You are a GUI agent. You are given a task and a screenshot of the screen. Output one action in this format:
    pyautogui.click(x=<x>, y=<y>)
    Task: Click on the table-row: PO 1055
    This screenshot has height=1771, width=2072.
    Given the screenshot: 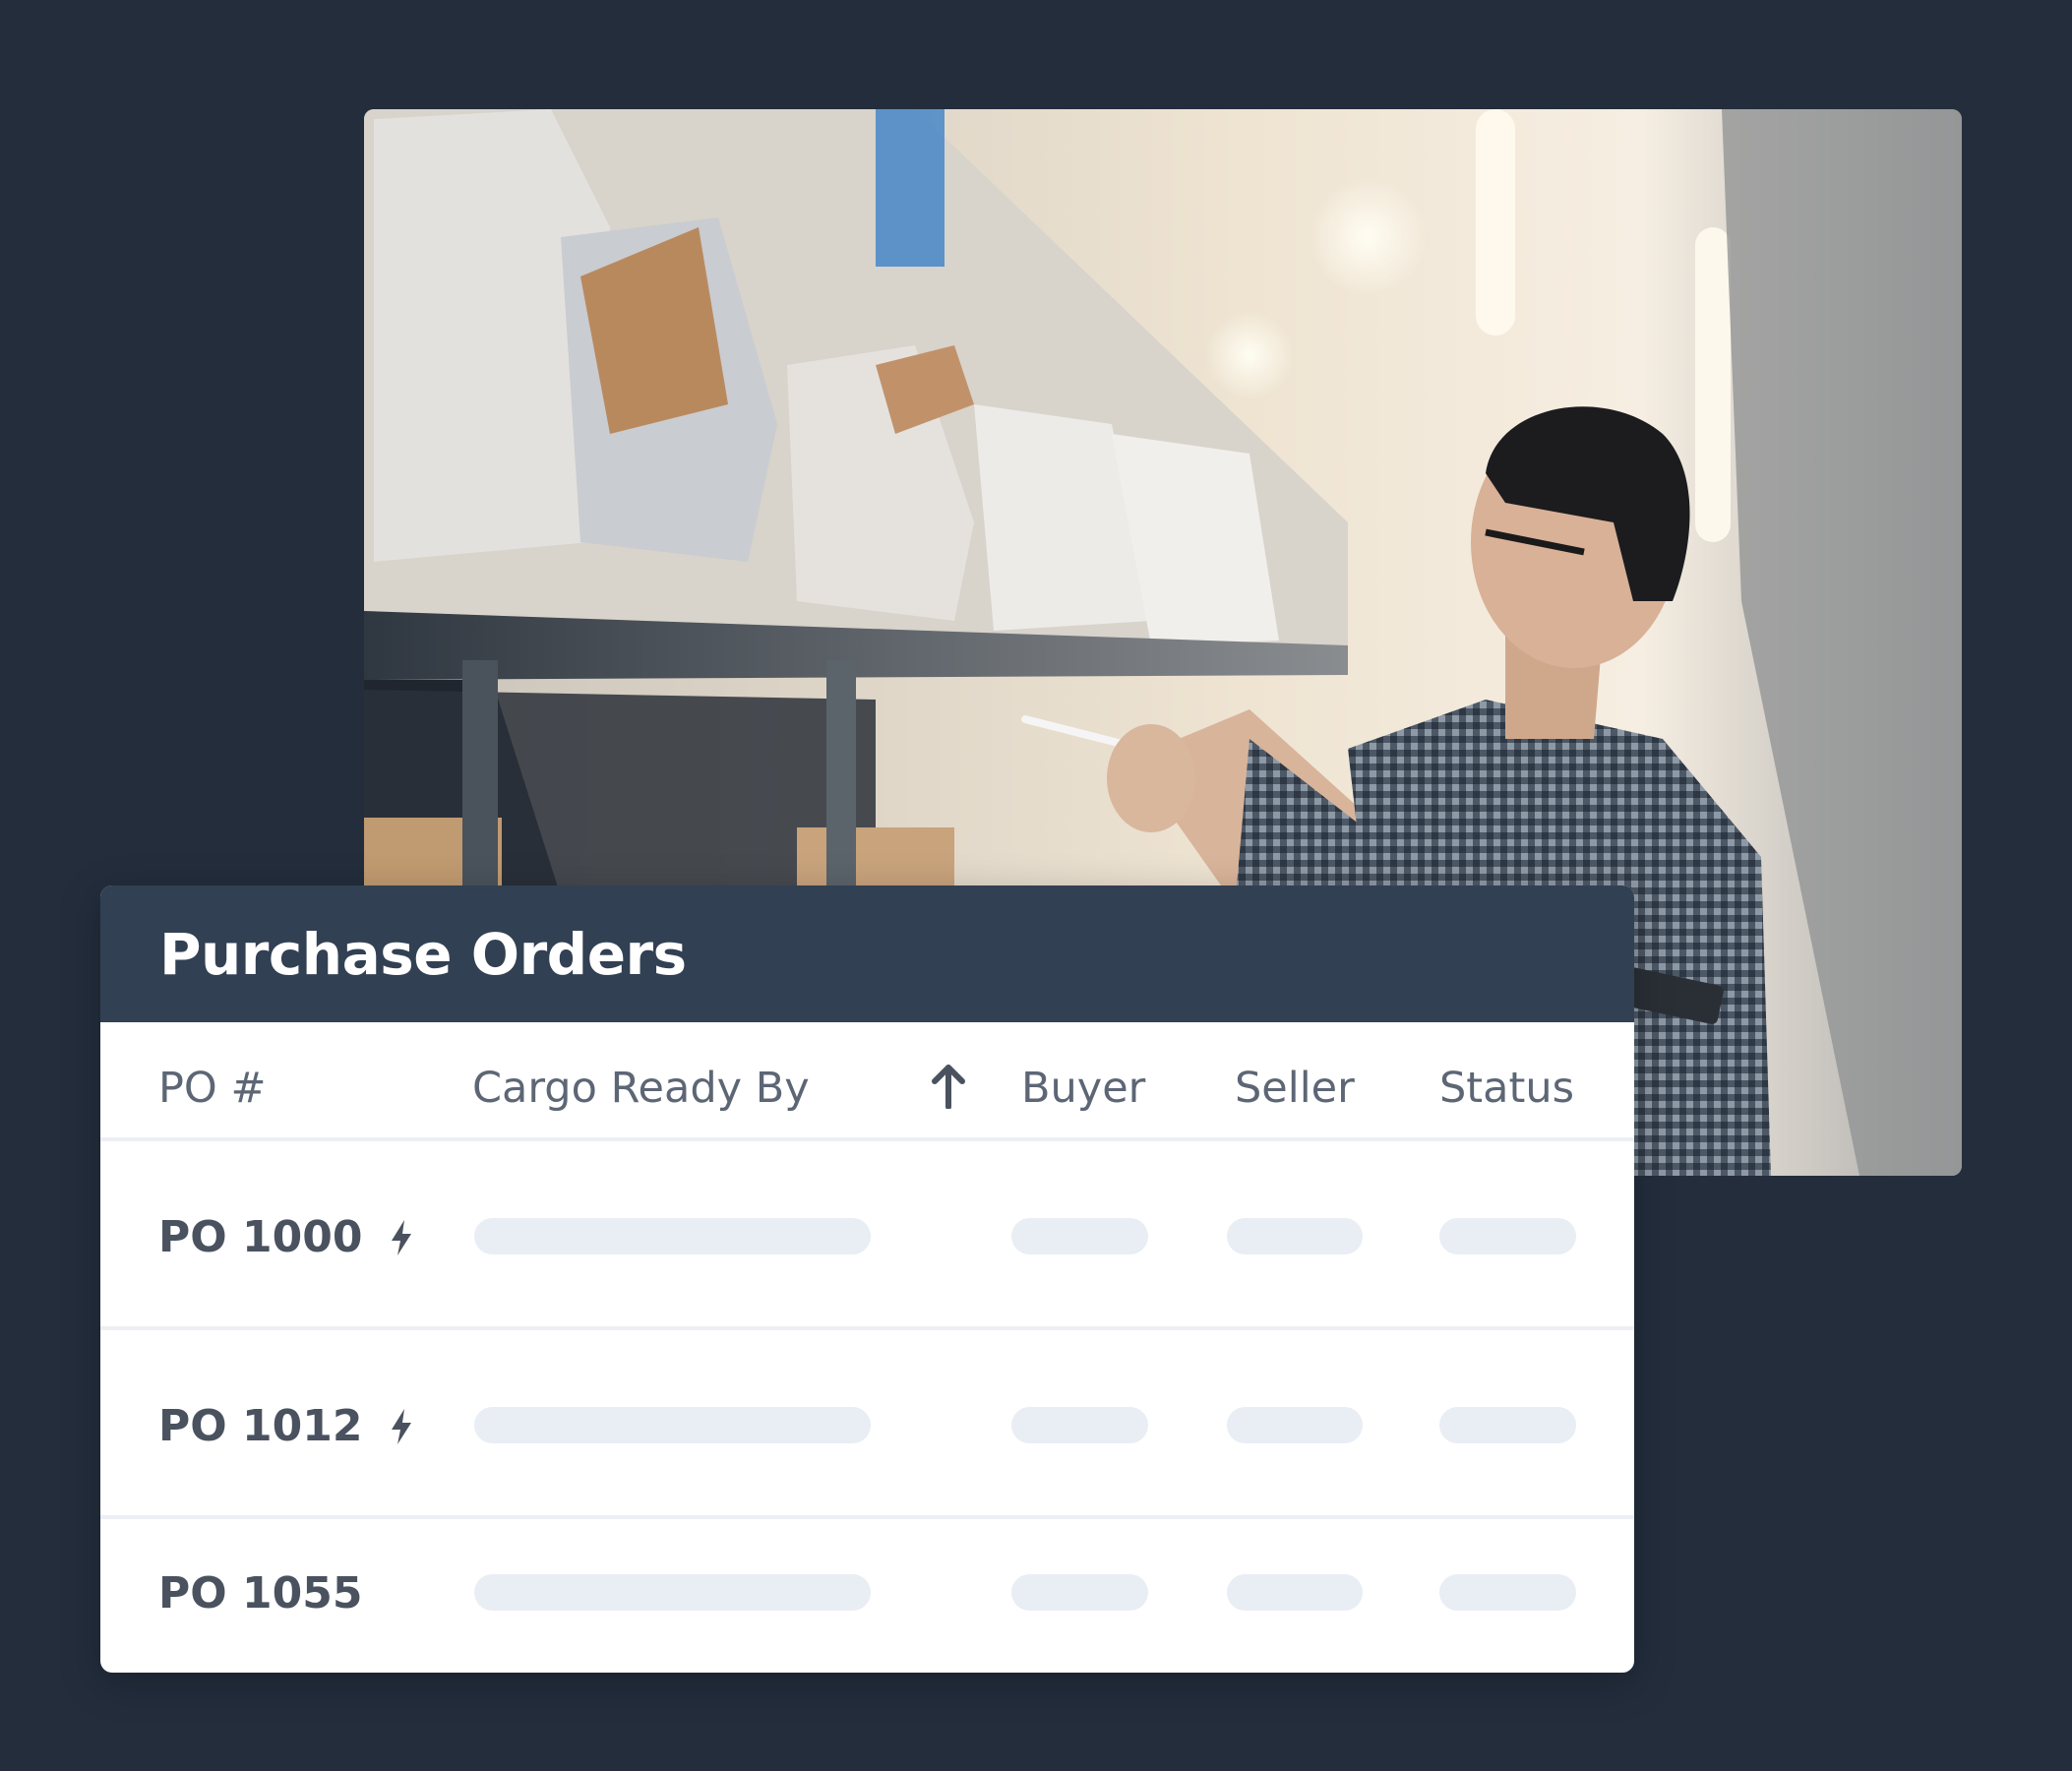 What is the action you would take?
    pyautogui.click(x=867, y=1596)
    